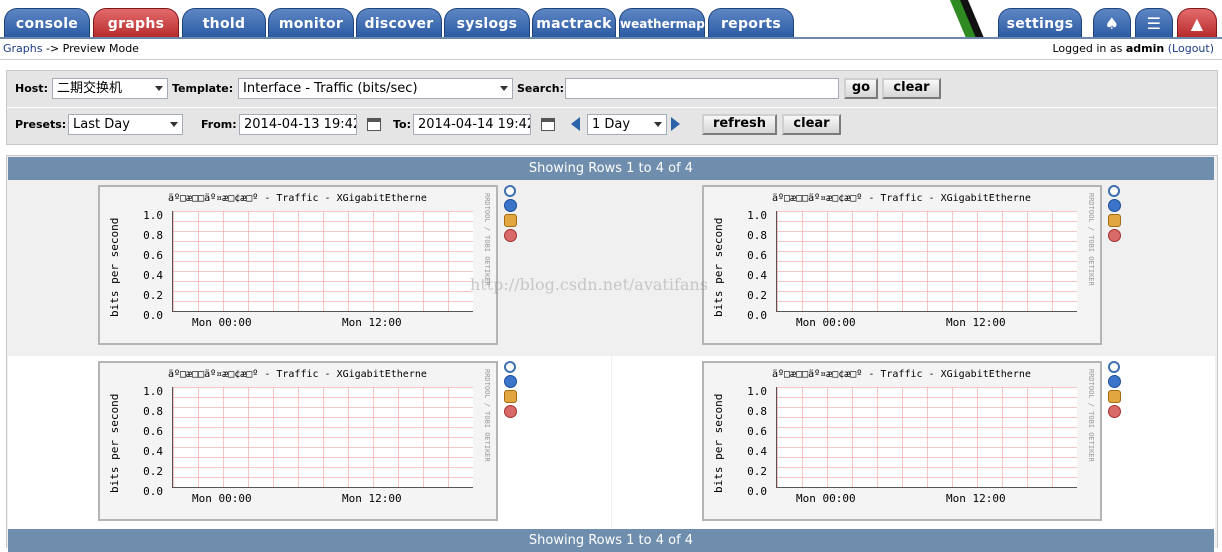 Image resolution: width=1222 pixels, height=552 pixels. I want to click on preview-view-tab: ▲, so click(1197, 23).